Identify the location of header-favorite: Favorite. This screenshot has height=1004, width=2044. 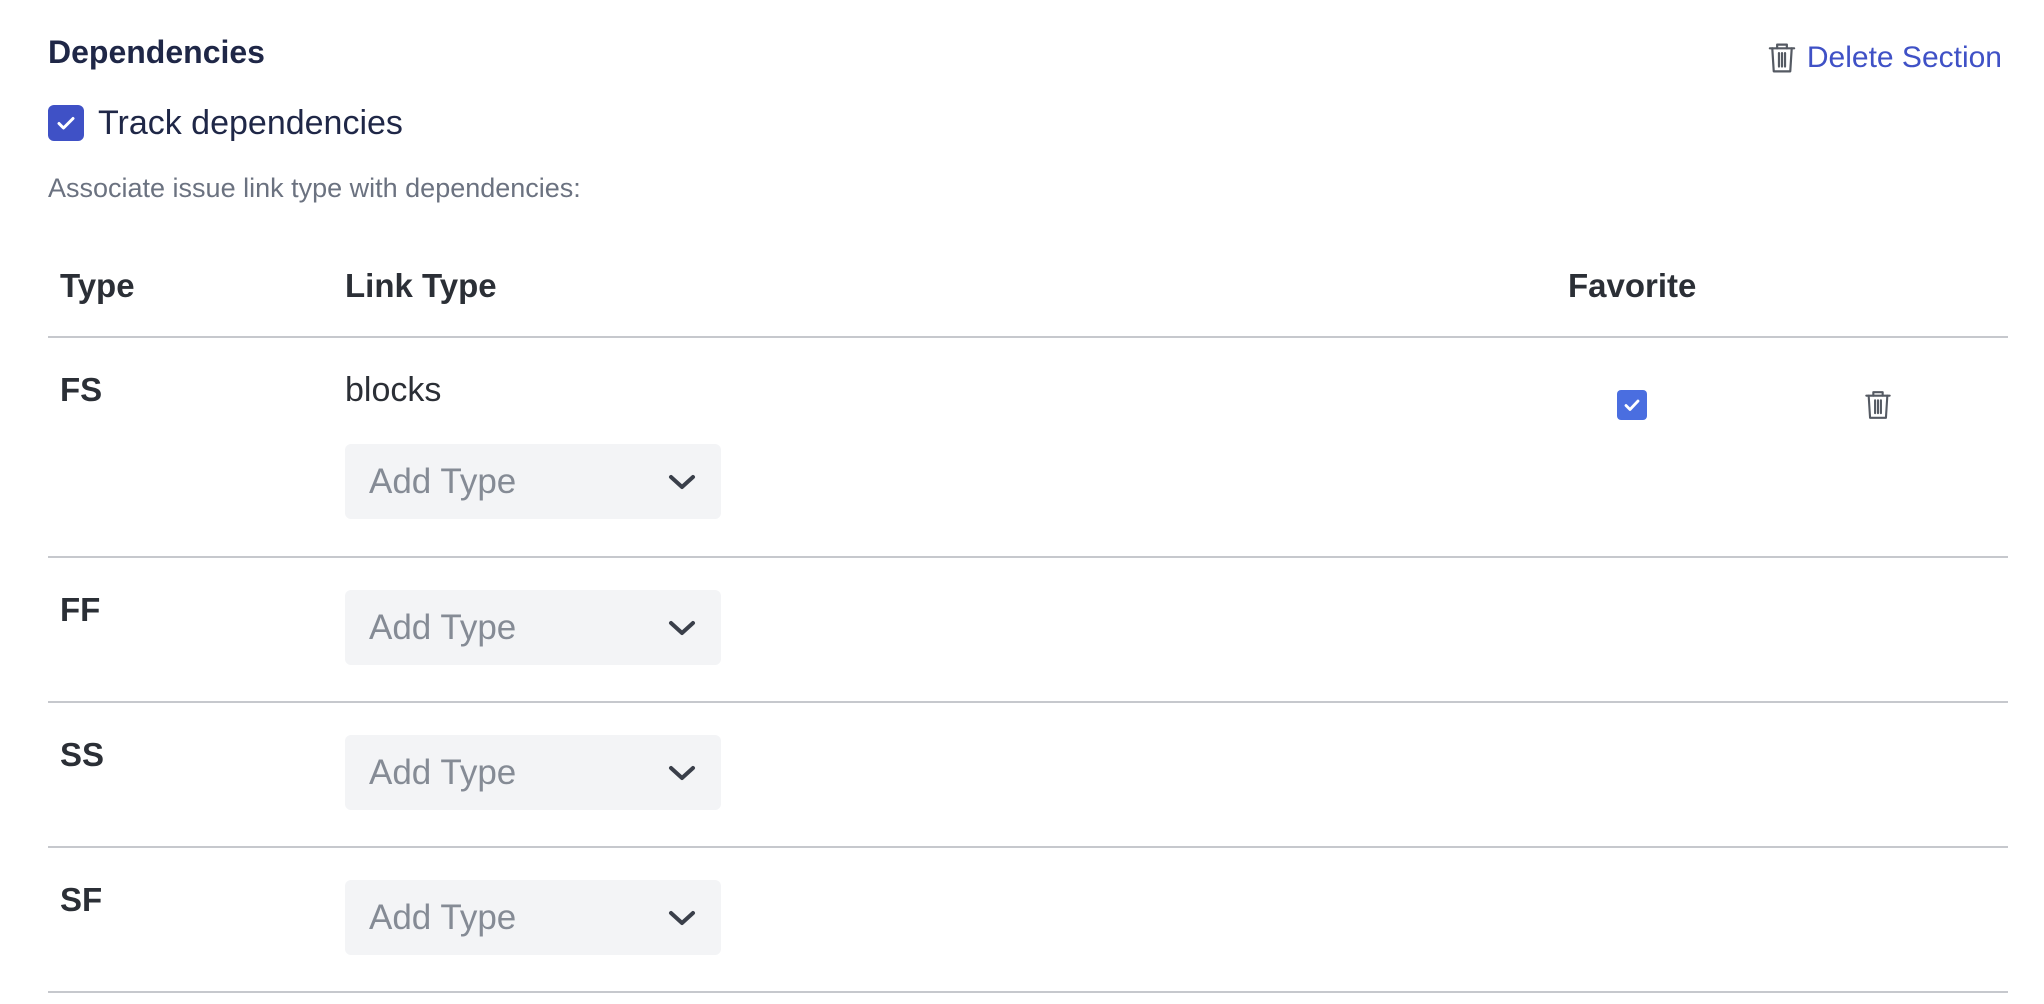
(1632, 285).